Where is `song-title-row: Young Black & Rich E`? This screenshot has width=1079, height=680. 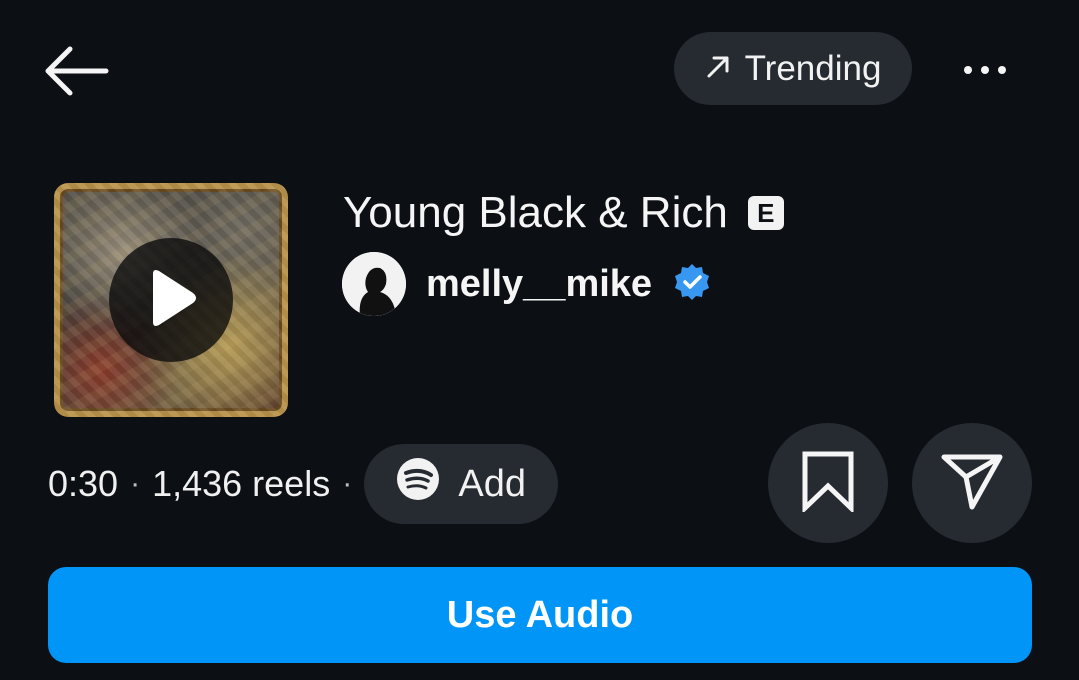
song-title-row: Young Black & Rich E is located at coordinates (563, 213).